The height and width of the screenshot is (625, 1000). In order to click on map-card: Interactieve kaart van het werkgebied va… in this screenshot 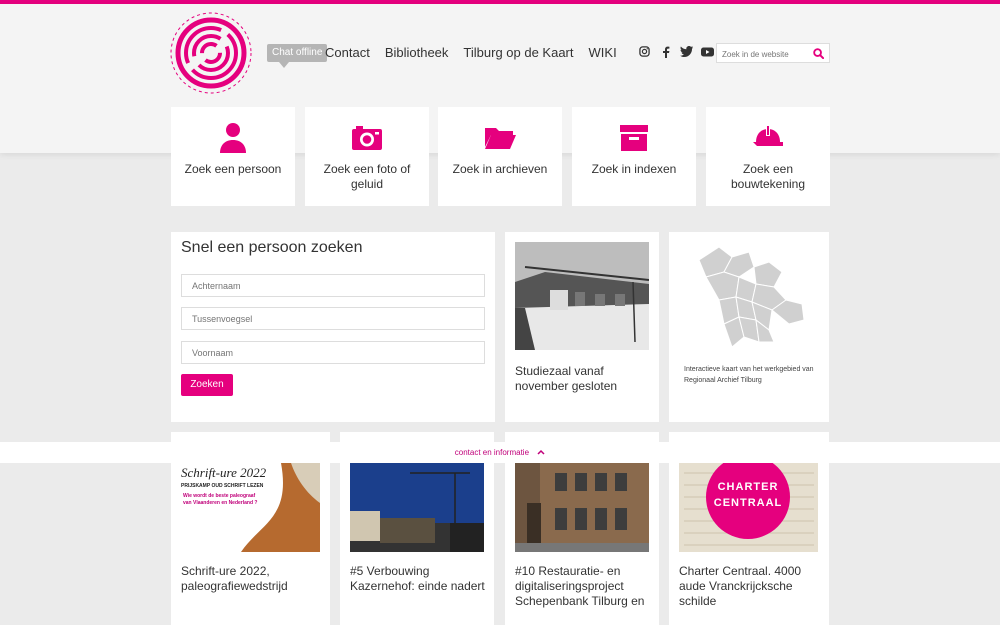, I will do `click(749, 327)`.